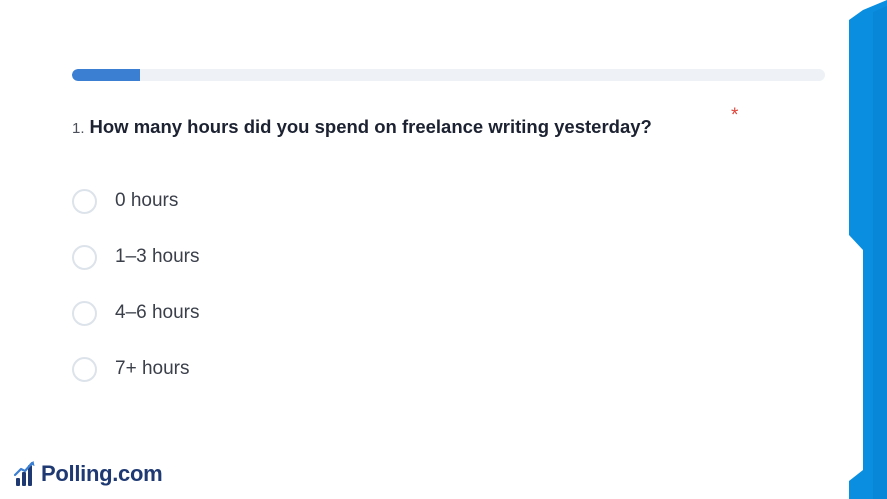 This screenshot has width=887, height=499. What do you see at coordinates (78, 128) in the screenshot?
I see `question-number: 1.` at bounding box center [78, 128].